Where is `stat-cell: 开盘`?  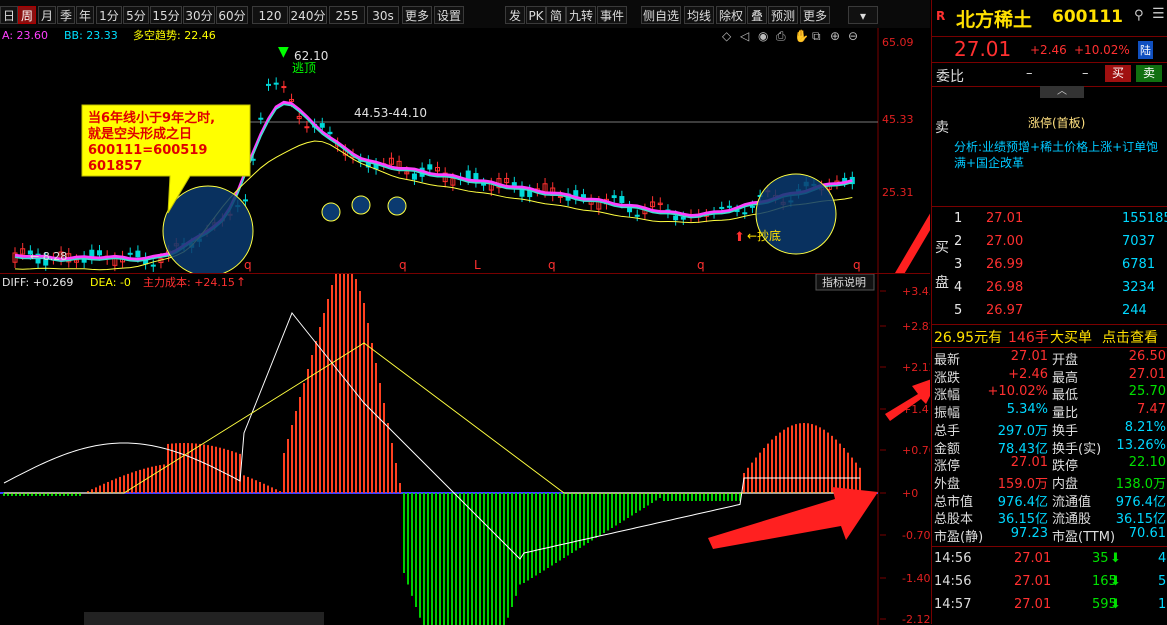 stat-cell: 开盘 is located at coordinates (1065, 360).